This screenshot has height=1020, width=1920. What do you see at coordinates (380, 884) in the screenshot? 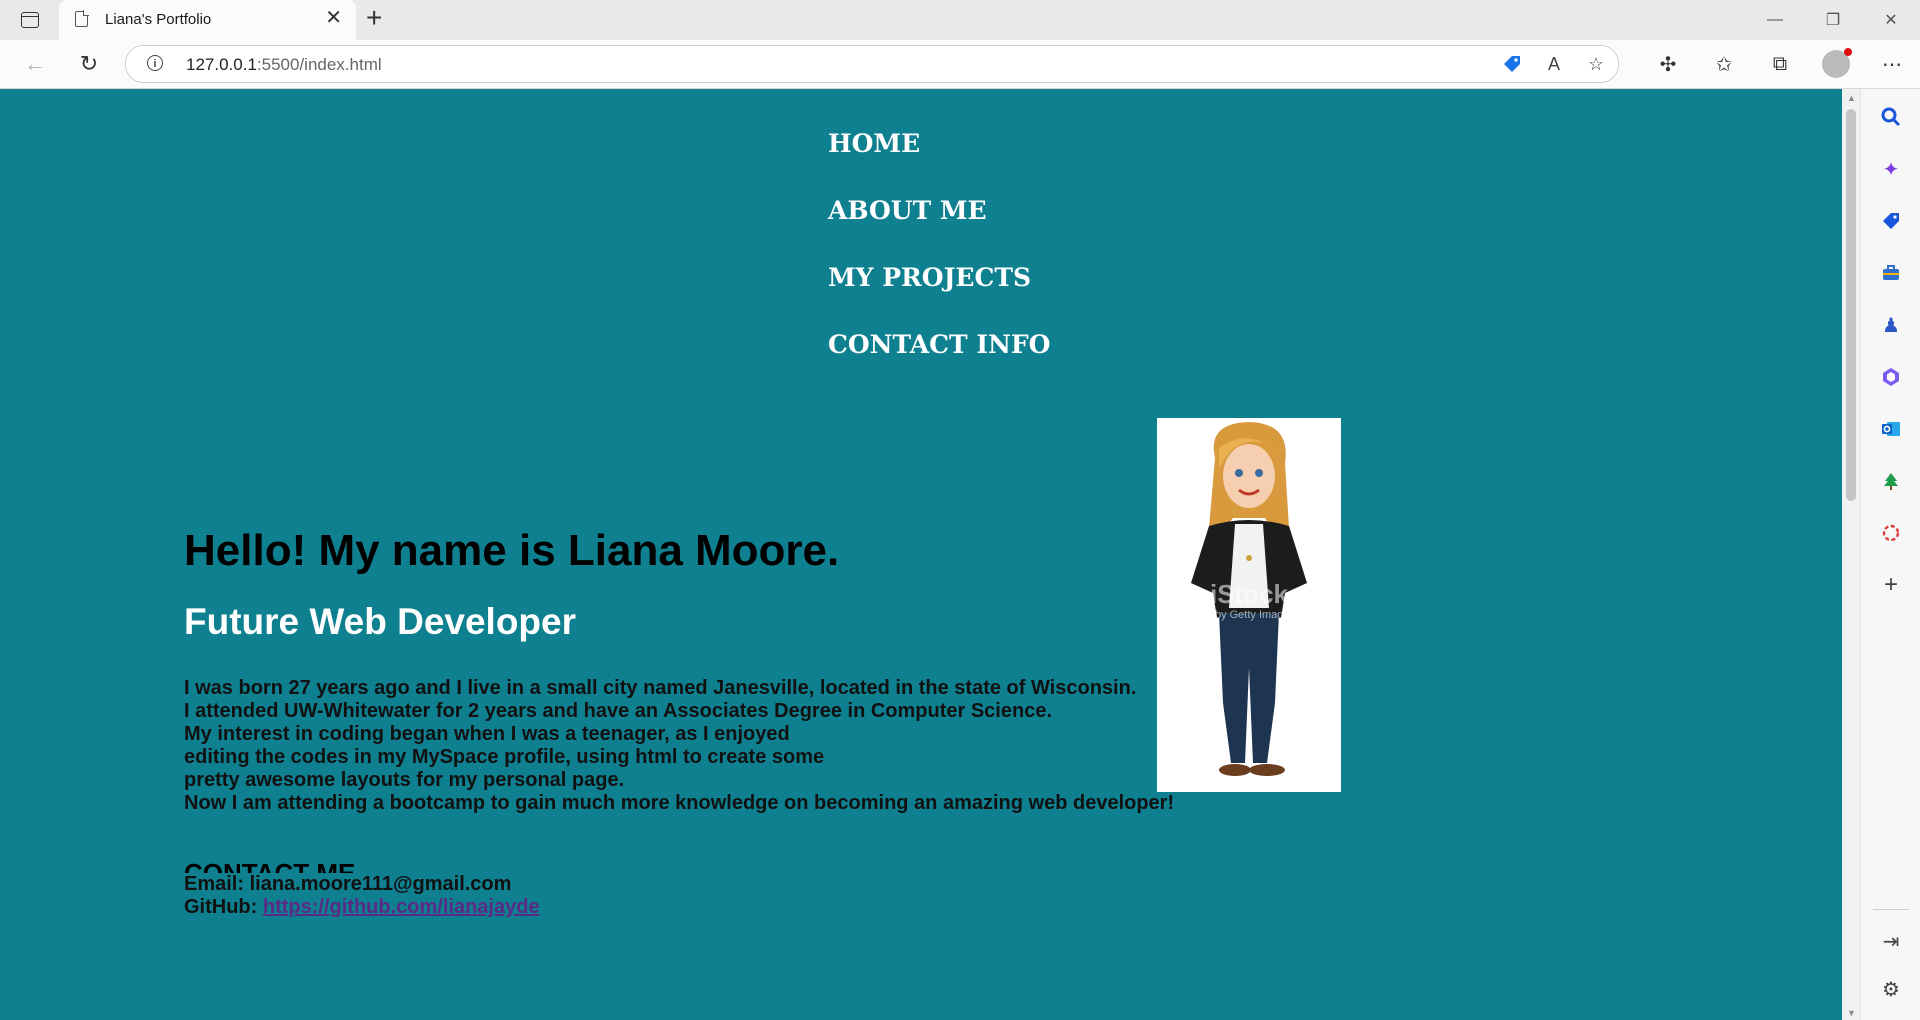
I see `email-value: liana.moore111@gmail.com` at bounding box center [380, 884].